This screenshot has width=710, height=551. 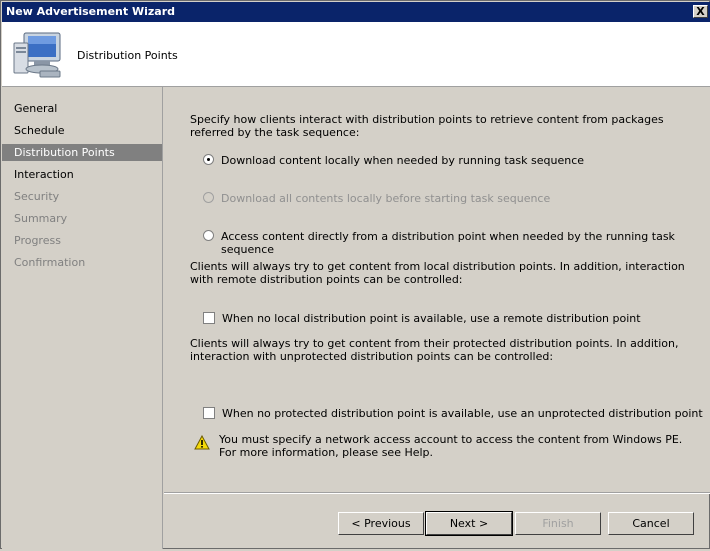 What do you see at coordinates (469, 523) in the screenshot?
I see `next-button: Next >` at bounding box center [469, 523].